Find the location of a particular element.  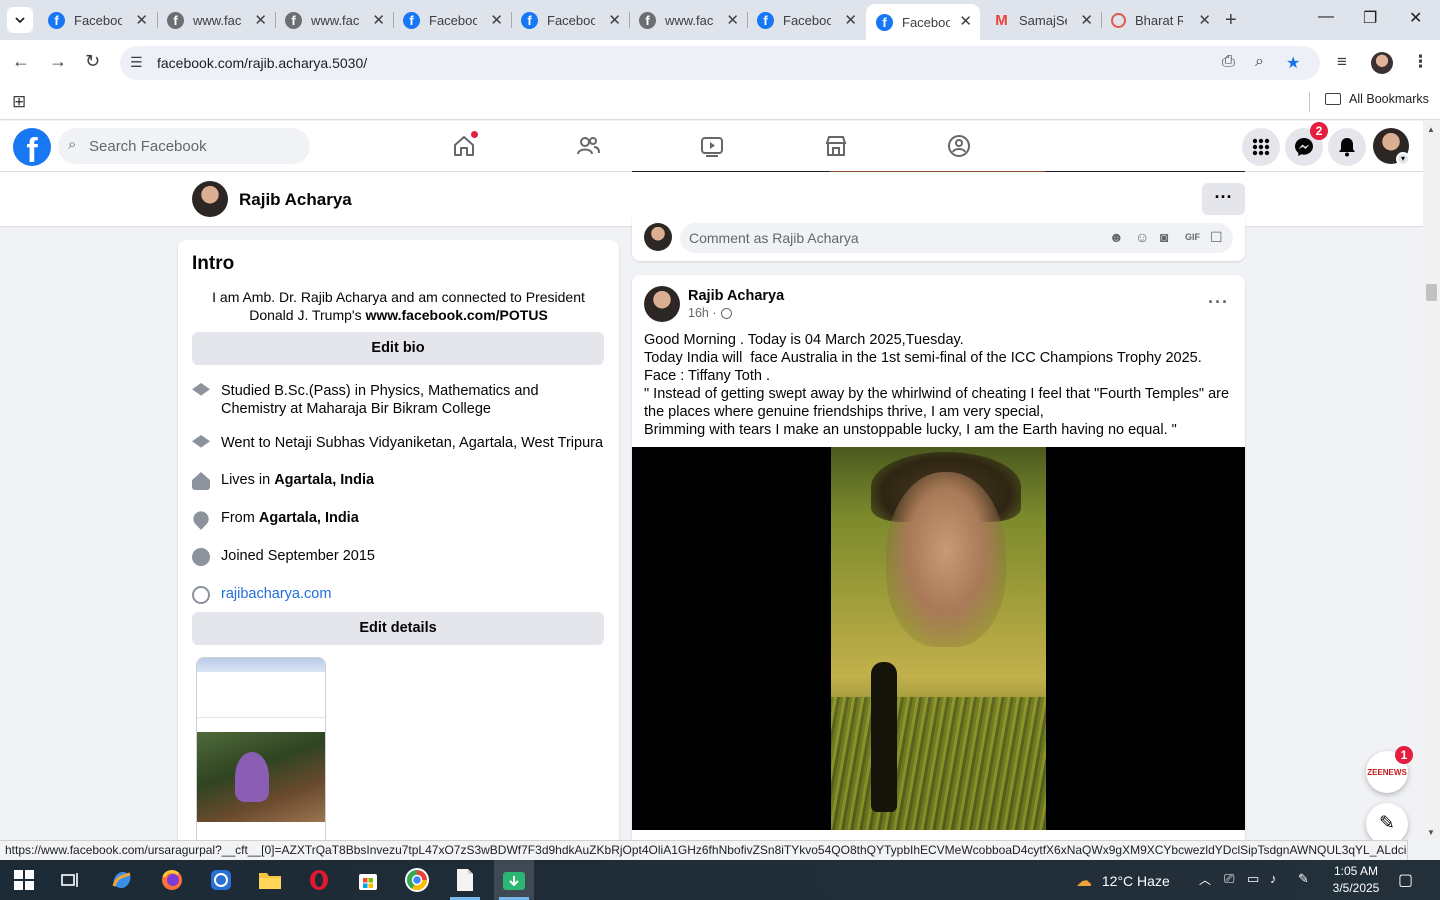

zoom-icon: ⌕ is located at coordinates (1259, 62).